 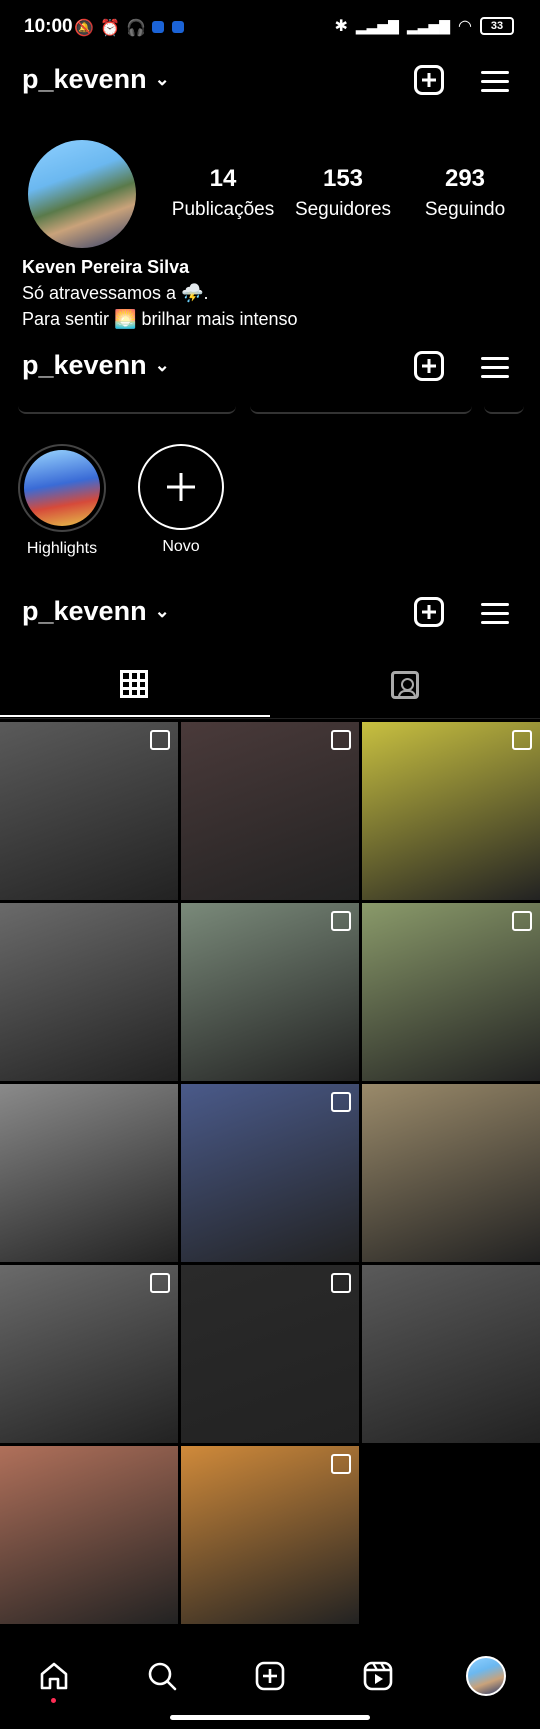 I want to click on new-highlight-button: Novo, so click(x=181, y=500).